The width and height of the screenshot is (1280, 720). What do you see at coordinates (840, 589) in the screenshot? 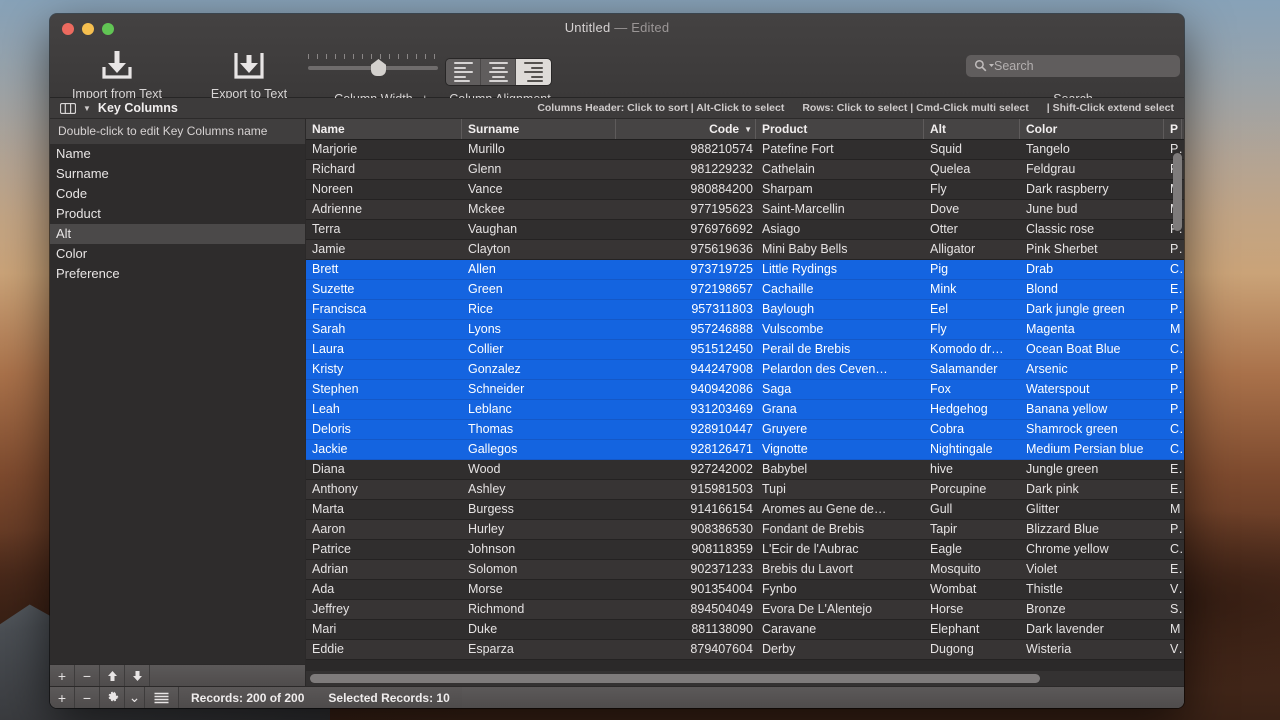
I see `cell-product: Fynbo` at bounding box center [840, 589].